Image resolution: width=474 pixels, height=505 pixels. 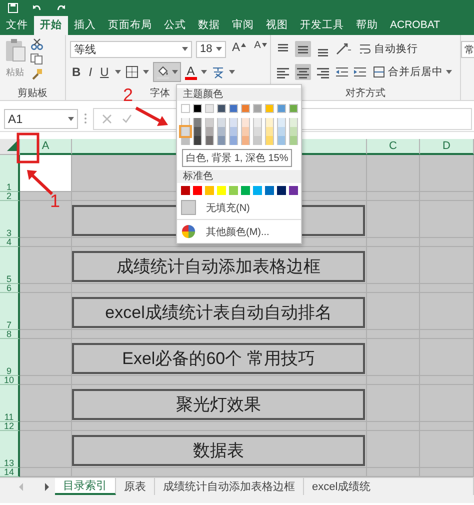 What do you see at coordinates (55, 201) in the screenshot?
I see `annotation-number: 1` at bounding box center [55, 201].